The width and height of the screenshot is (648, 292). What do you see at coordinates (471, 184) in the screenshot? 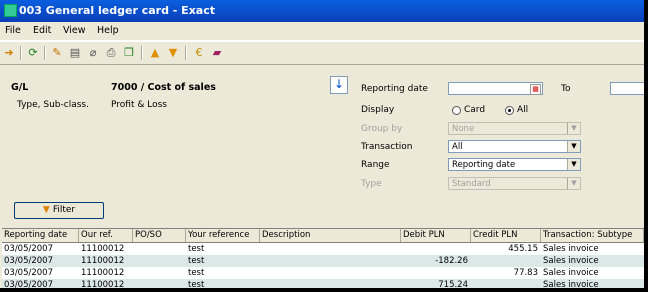
I see `type-value: Standard` at bounding box center [471, 184].